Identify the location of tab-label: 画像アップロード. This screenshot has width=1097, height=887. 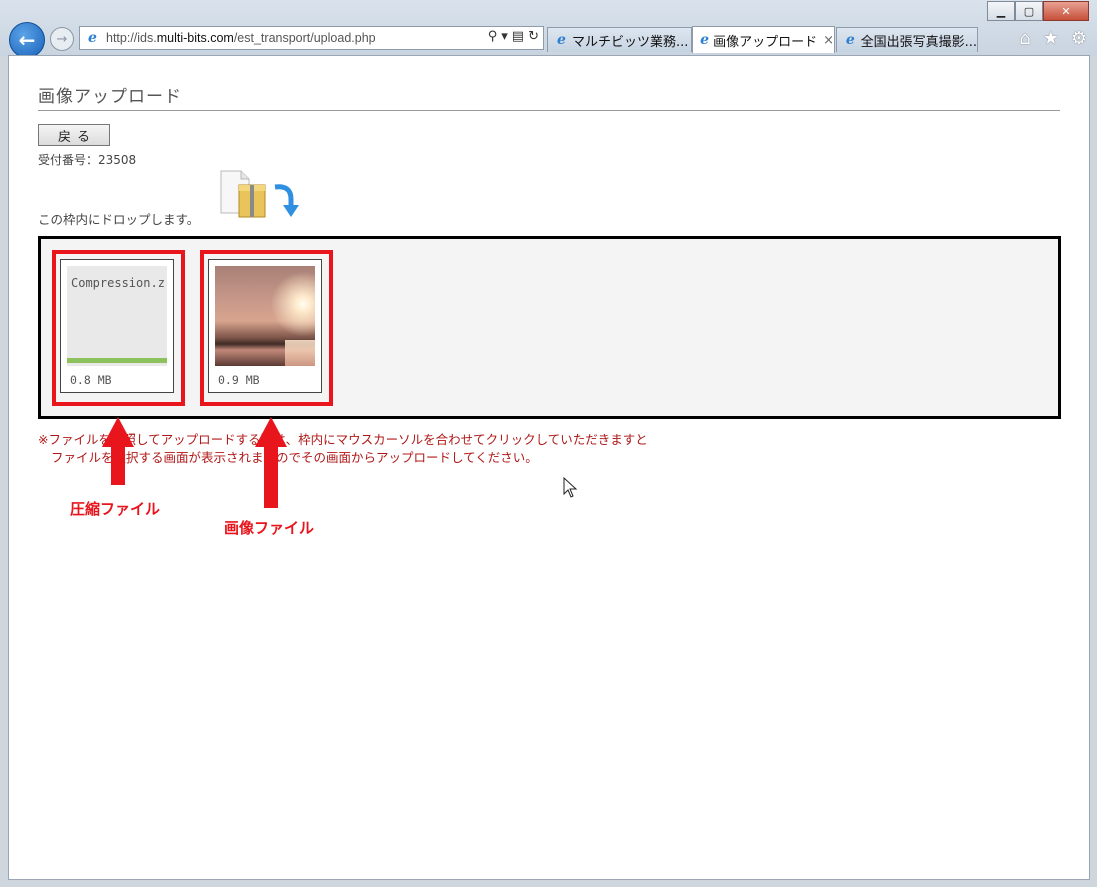
(765, 42).